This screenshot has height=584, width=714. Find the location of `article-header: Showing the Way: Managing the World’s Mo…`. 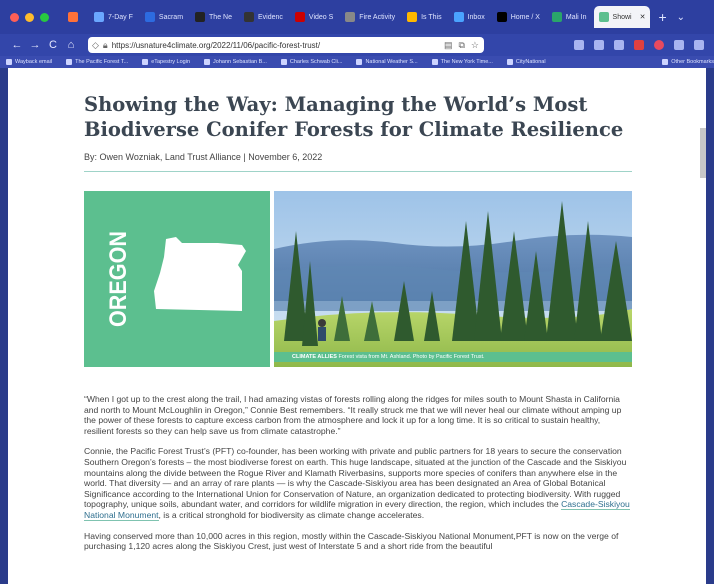

article-header: Showing the Way: Managing the World’s Mo… is located at coordinates (358, 132).